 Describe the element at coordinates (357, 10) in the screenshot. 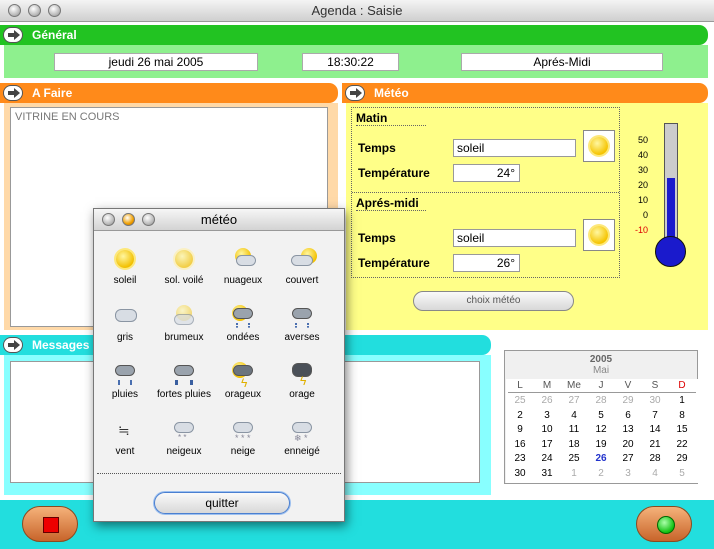

I see `window-title: Agenda : Saisie` at that location.